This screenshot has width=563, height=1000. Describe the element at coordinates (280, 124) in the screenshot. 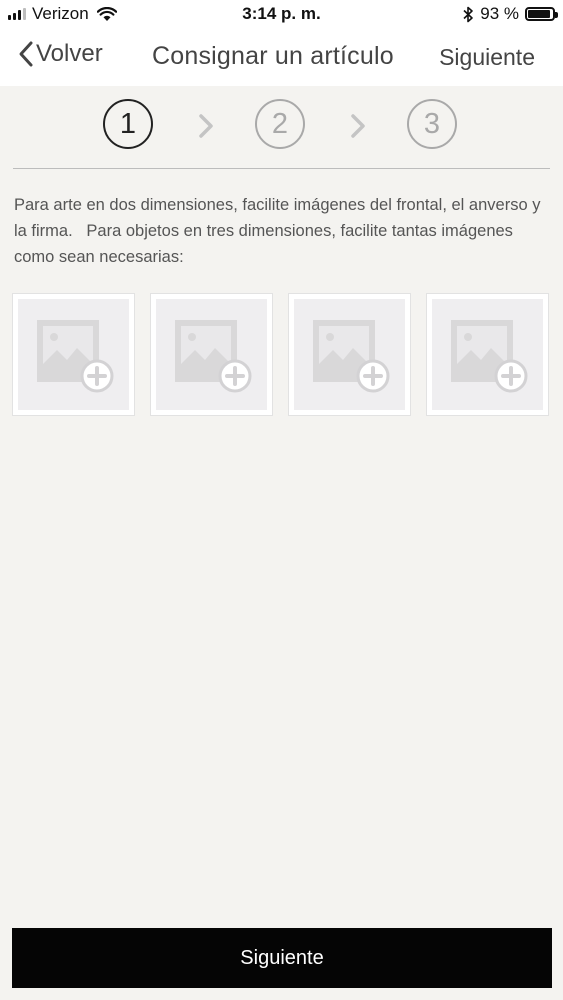

I see `step-2: 2` at that location.